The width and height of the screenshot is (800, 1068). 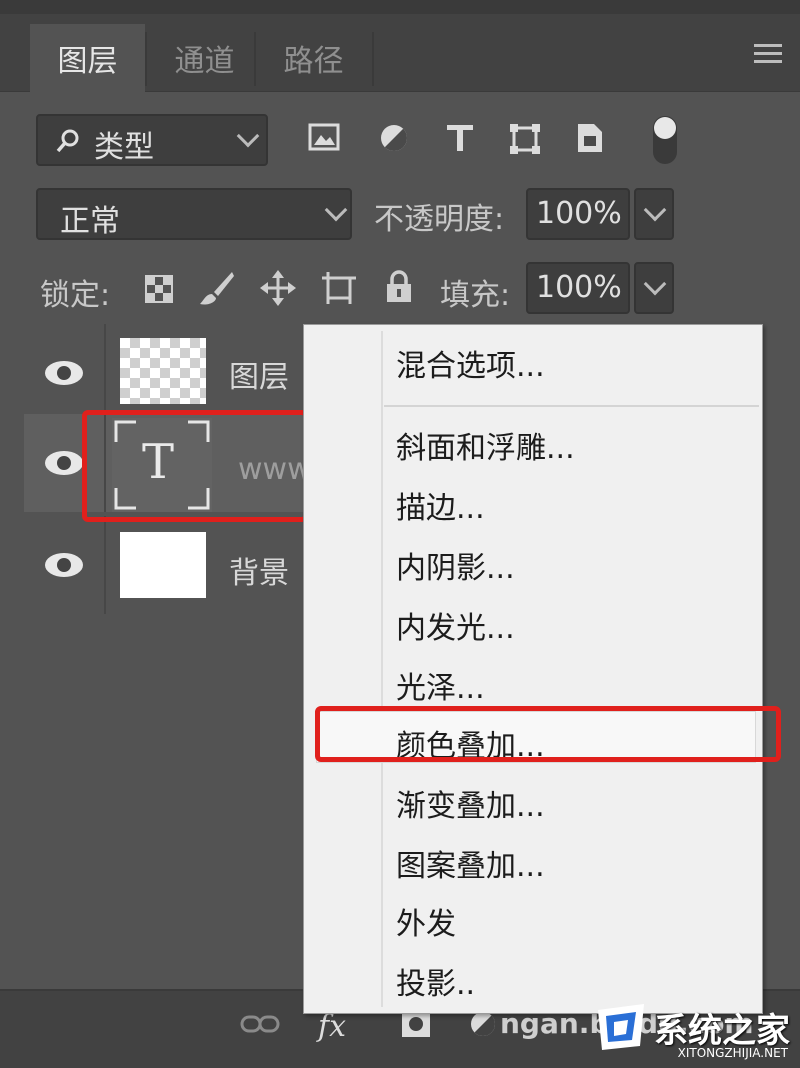 I want to click on lock-artboard-icon, so click(x=339, y=288).